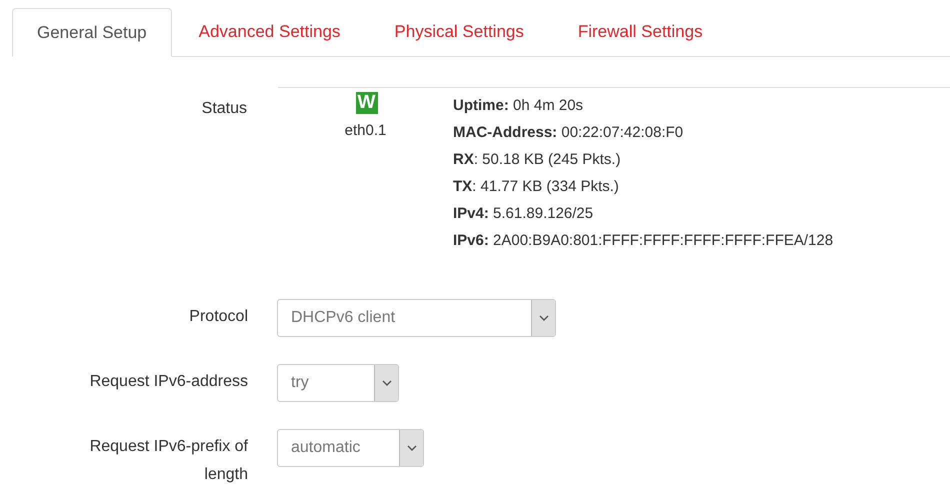 This screenshot has width=950, height=499. What do you see at coordinates (518, 106) in the screenshot?
I see `status-line: Uptime: 0h 4m 20s` at bounding box center [518, 106].